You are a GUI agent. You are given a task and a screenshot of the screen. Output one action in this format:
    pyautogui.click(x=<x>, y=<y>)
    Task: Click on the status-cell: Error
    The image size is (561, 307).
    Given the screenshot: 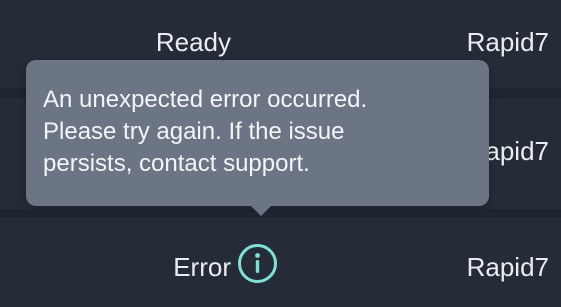 What is the action you would take?
    pyautogui.click(x=202, y=267)
    